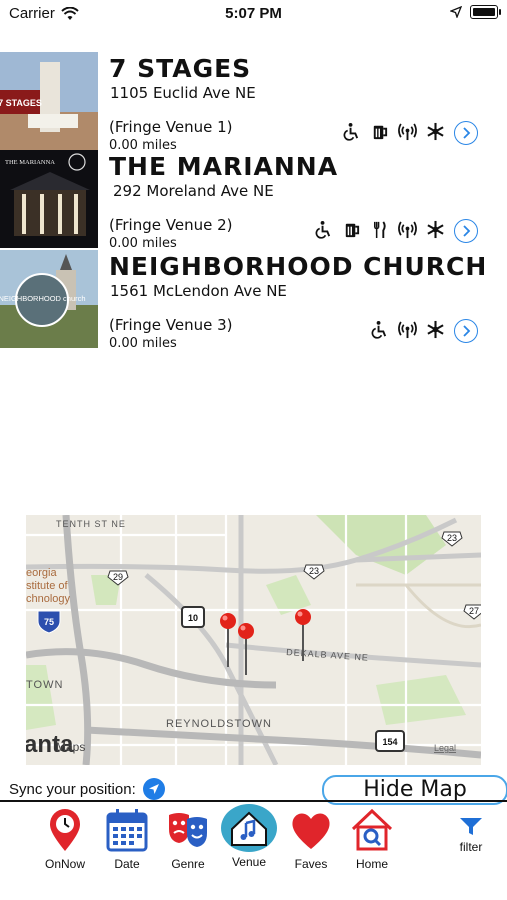 The width and height of the screenshot is (507, 900). What do you see at coordinates (91, 524) in the screenshot?
I see `map-label: TENTH ST NE` at bounding box center [91, 524].